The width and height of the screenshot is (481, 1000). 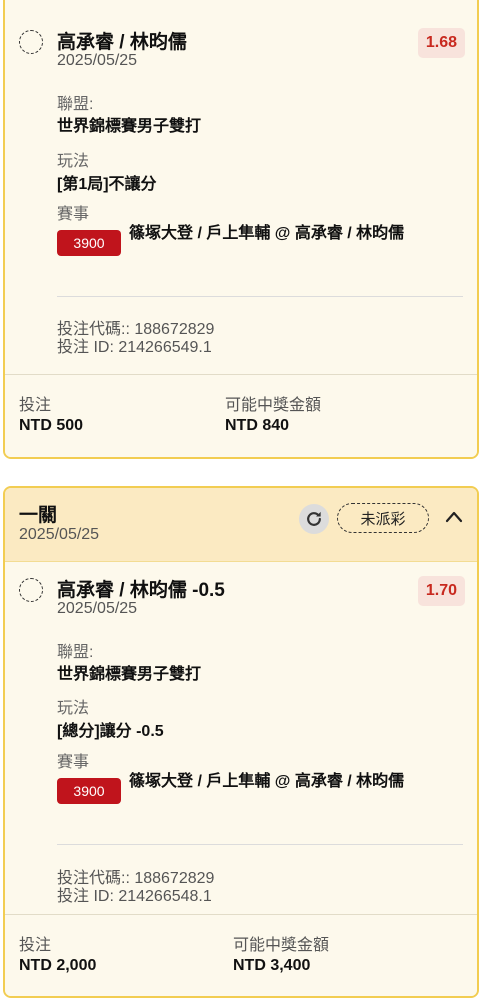 What do you see at coordinates (441, 43) in the screenshot?
I see `odds-badge: 1.68` at bounding box center [441, 43].